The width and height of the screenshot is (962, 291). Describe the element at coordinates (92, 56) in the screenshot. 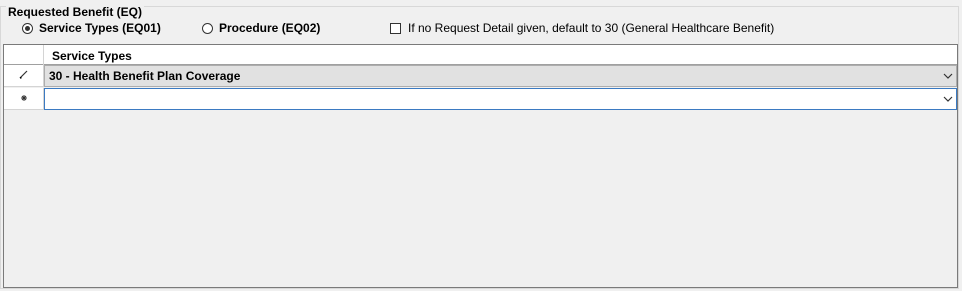

I see `column-header-service-types: Service Types` at that location.